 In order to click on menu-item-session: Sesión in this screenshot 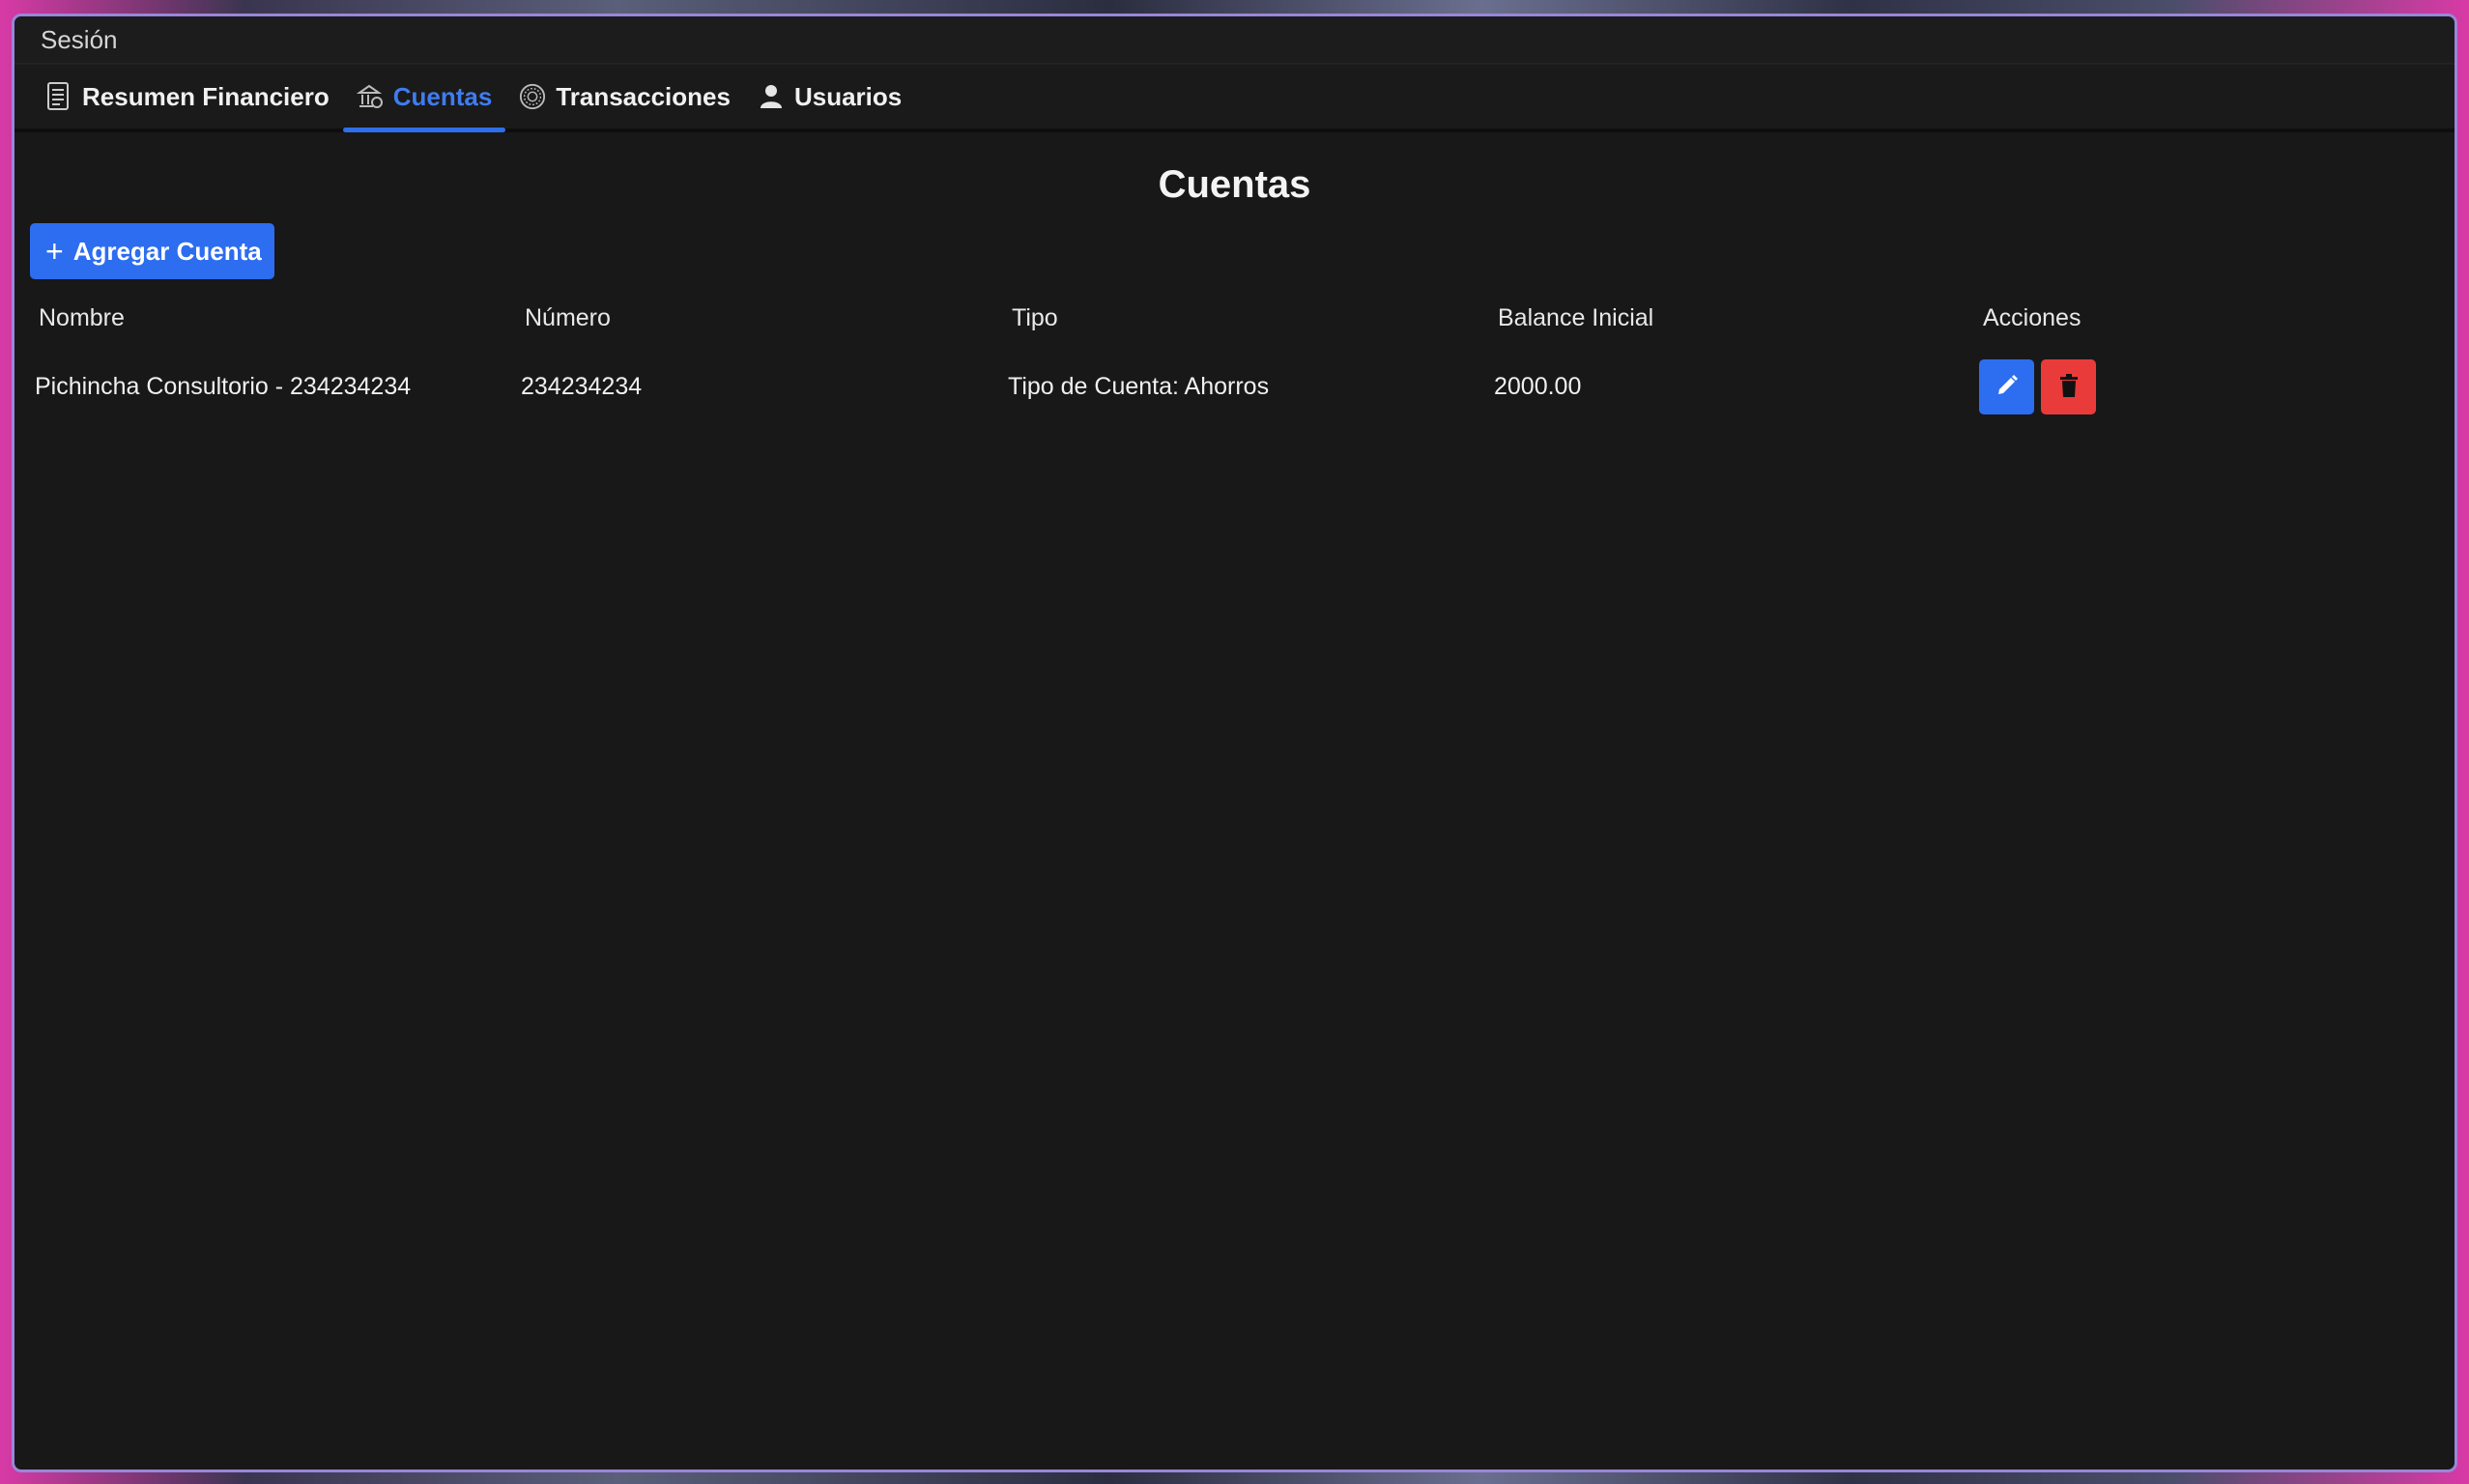, I will do `click(79, 40)`.